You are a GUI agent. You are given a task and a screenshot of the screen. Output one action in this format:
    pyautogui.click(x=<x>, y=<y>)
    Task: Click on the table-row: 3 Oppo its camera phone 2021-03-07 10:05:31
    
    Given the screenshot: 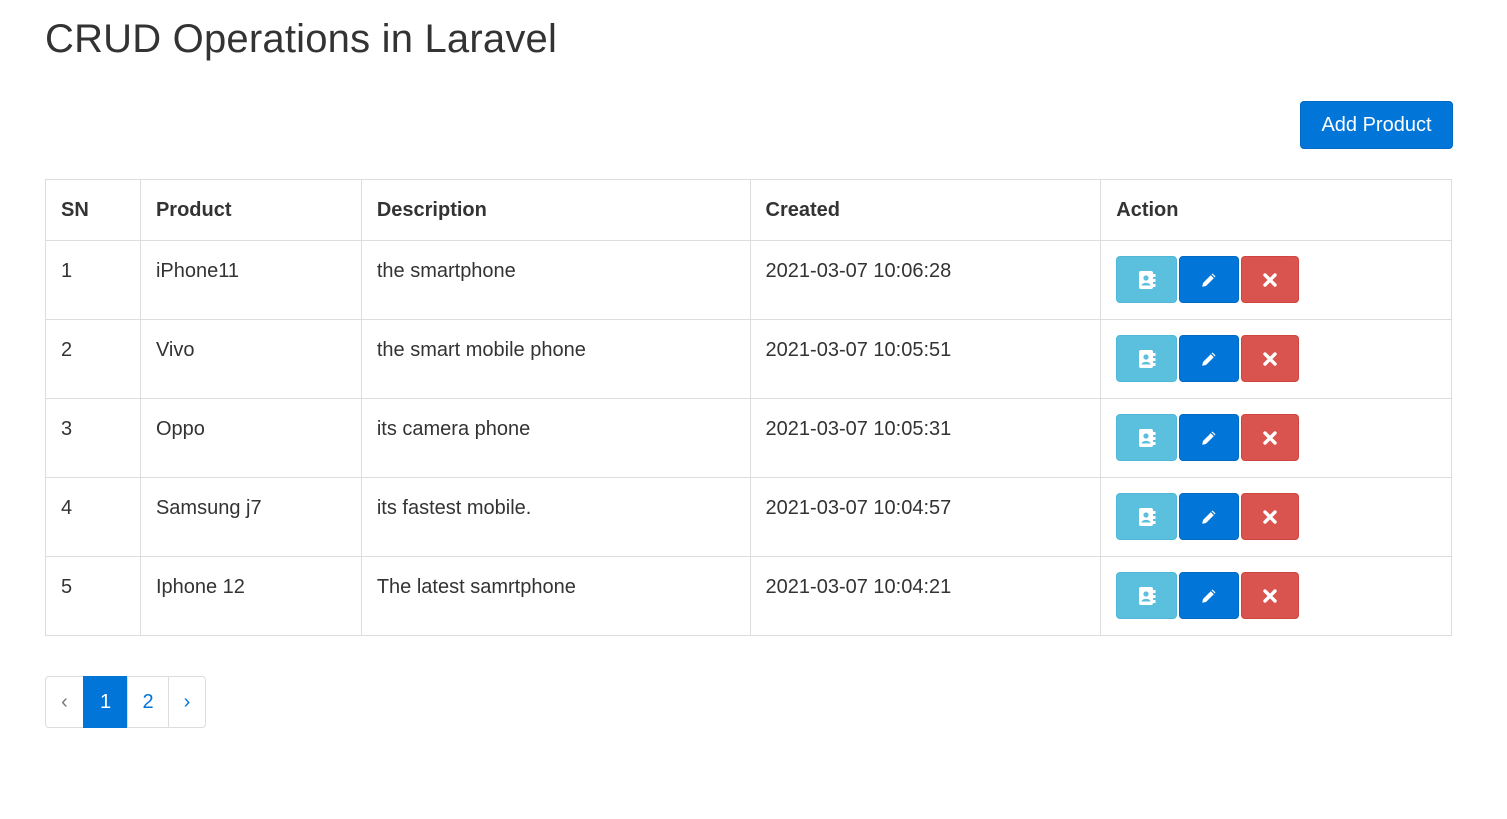 What is the action you would take?
    pyautogui.click(x=748, y=438)
    